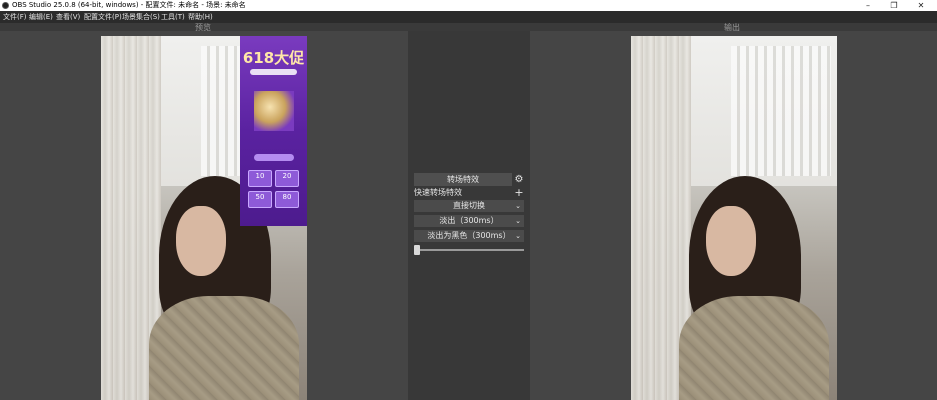 The height and width of the screenshot is (400, 937). I want to click on quick-transition-cut: 直接切换 ⌄, so click(469, 206).